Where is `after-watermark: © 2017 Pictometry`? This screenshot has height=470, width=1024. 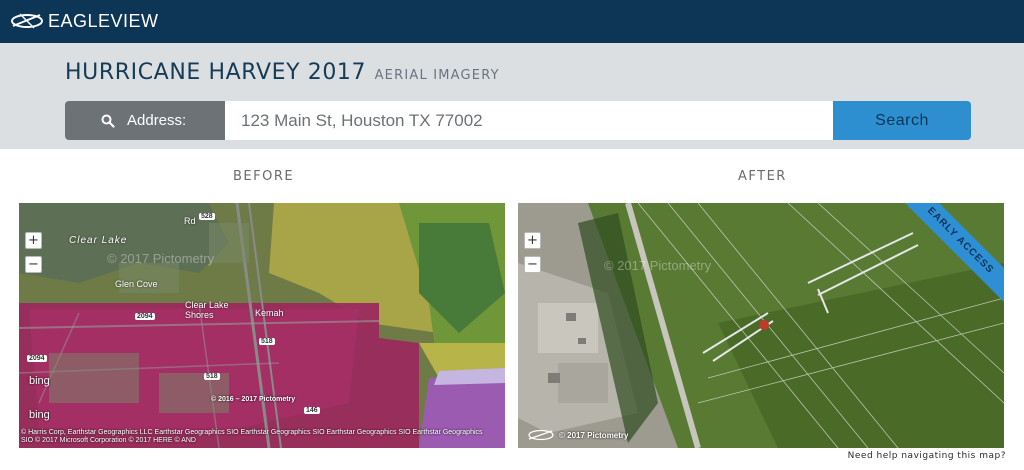 after-watermark: © 2017 Pictometry is located at coordinates (658, 265).